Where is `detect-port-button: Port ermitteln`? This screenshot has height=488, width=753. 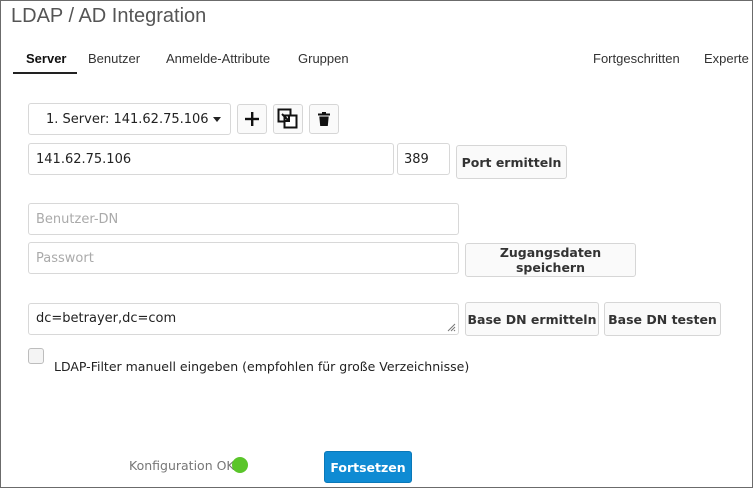 detect-port-button: Port ermitteln is located at coordinates (511, 162).